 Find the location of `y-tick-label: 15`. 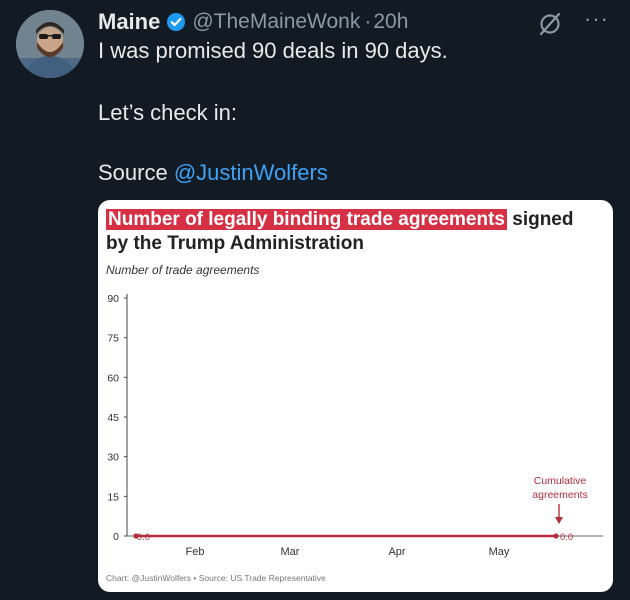

y-tick-label: 15 is located at coordinates (113, 497).